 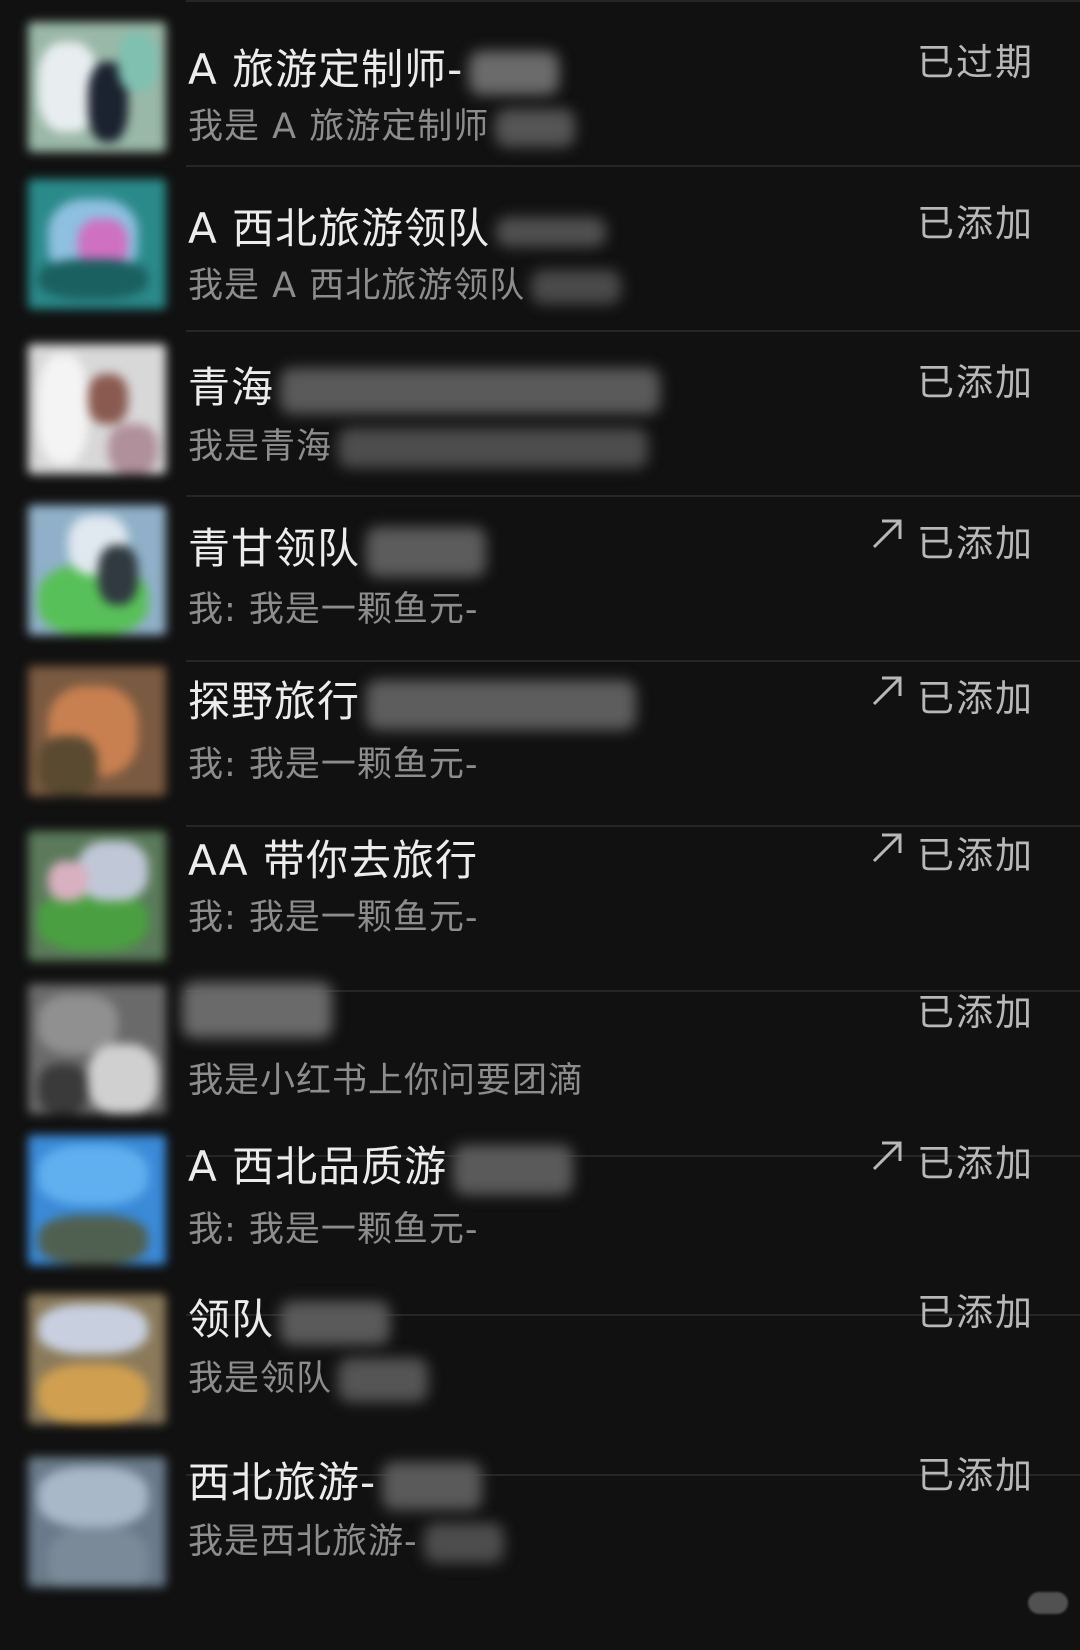 I want to click on contact-name: A 旅游定制师-, so click(x=374, y=66).